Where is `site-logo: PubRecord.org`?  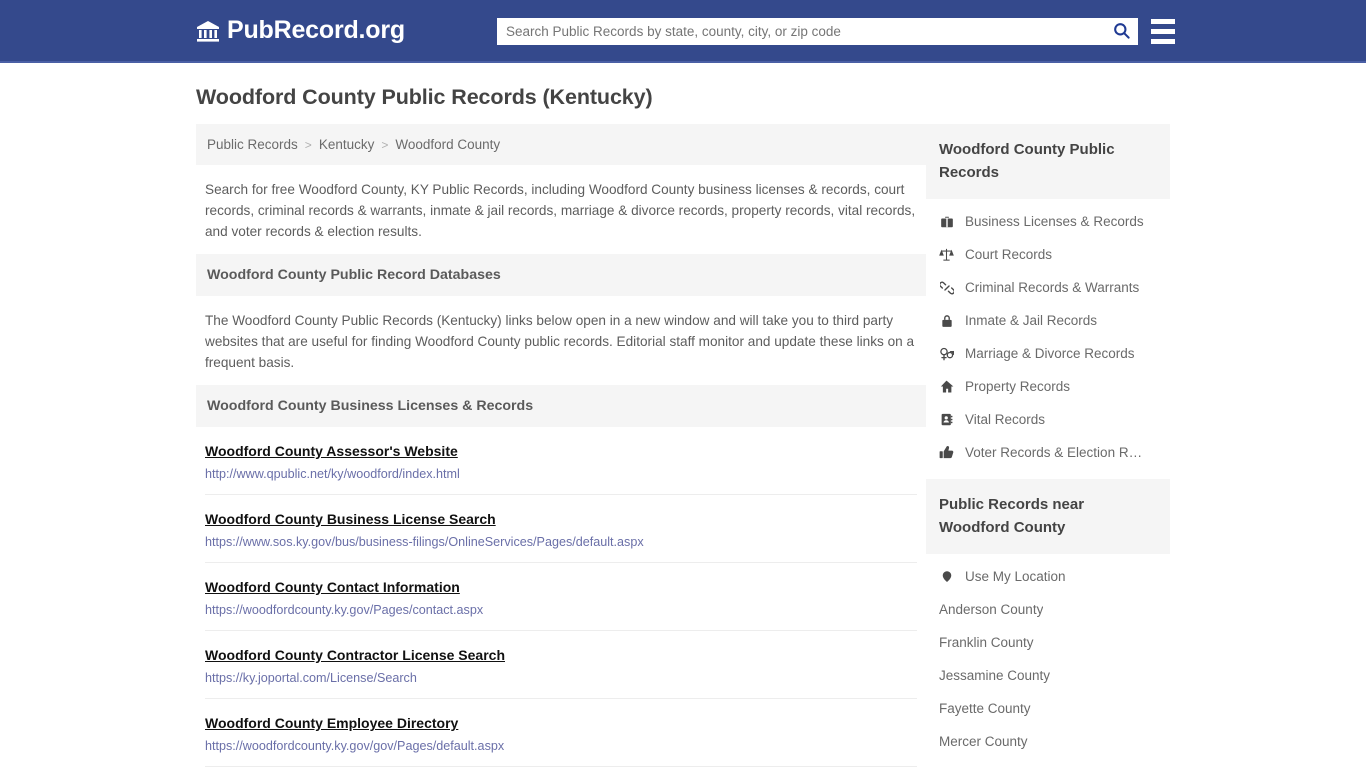 site-logo: PubRecord.org is located at coordinates (300, 30).